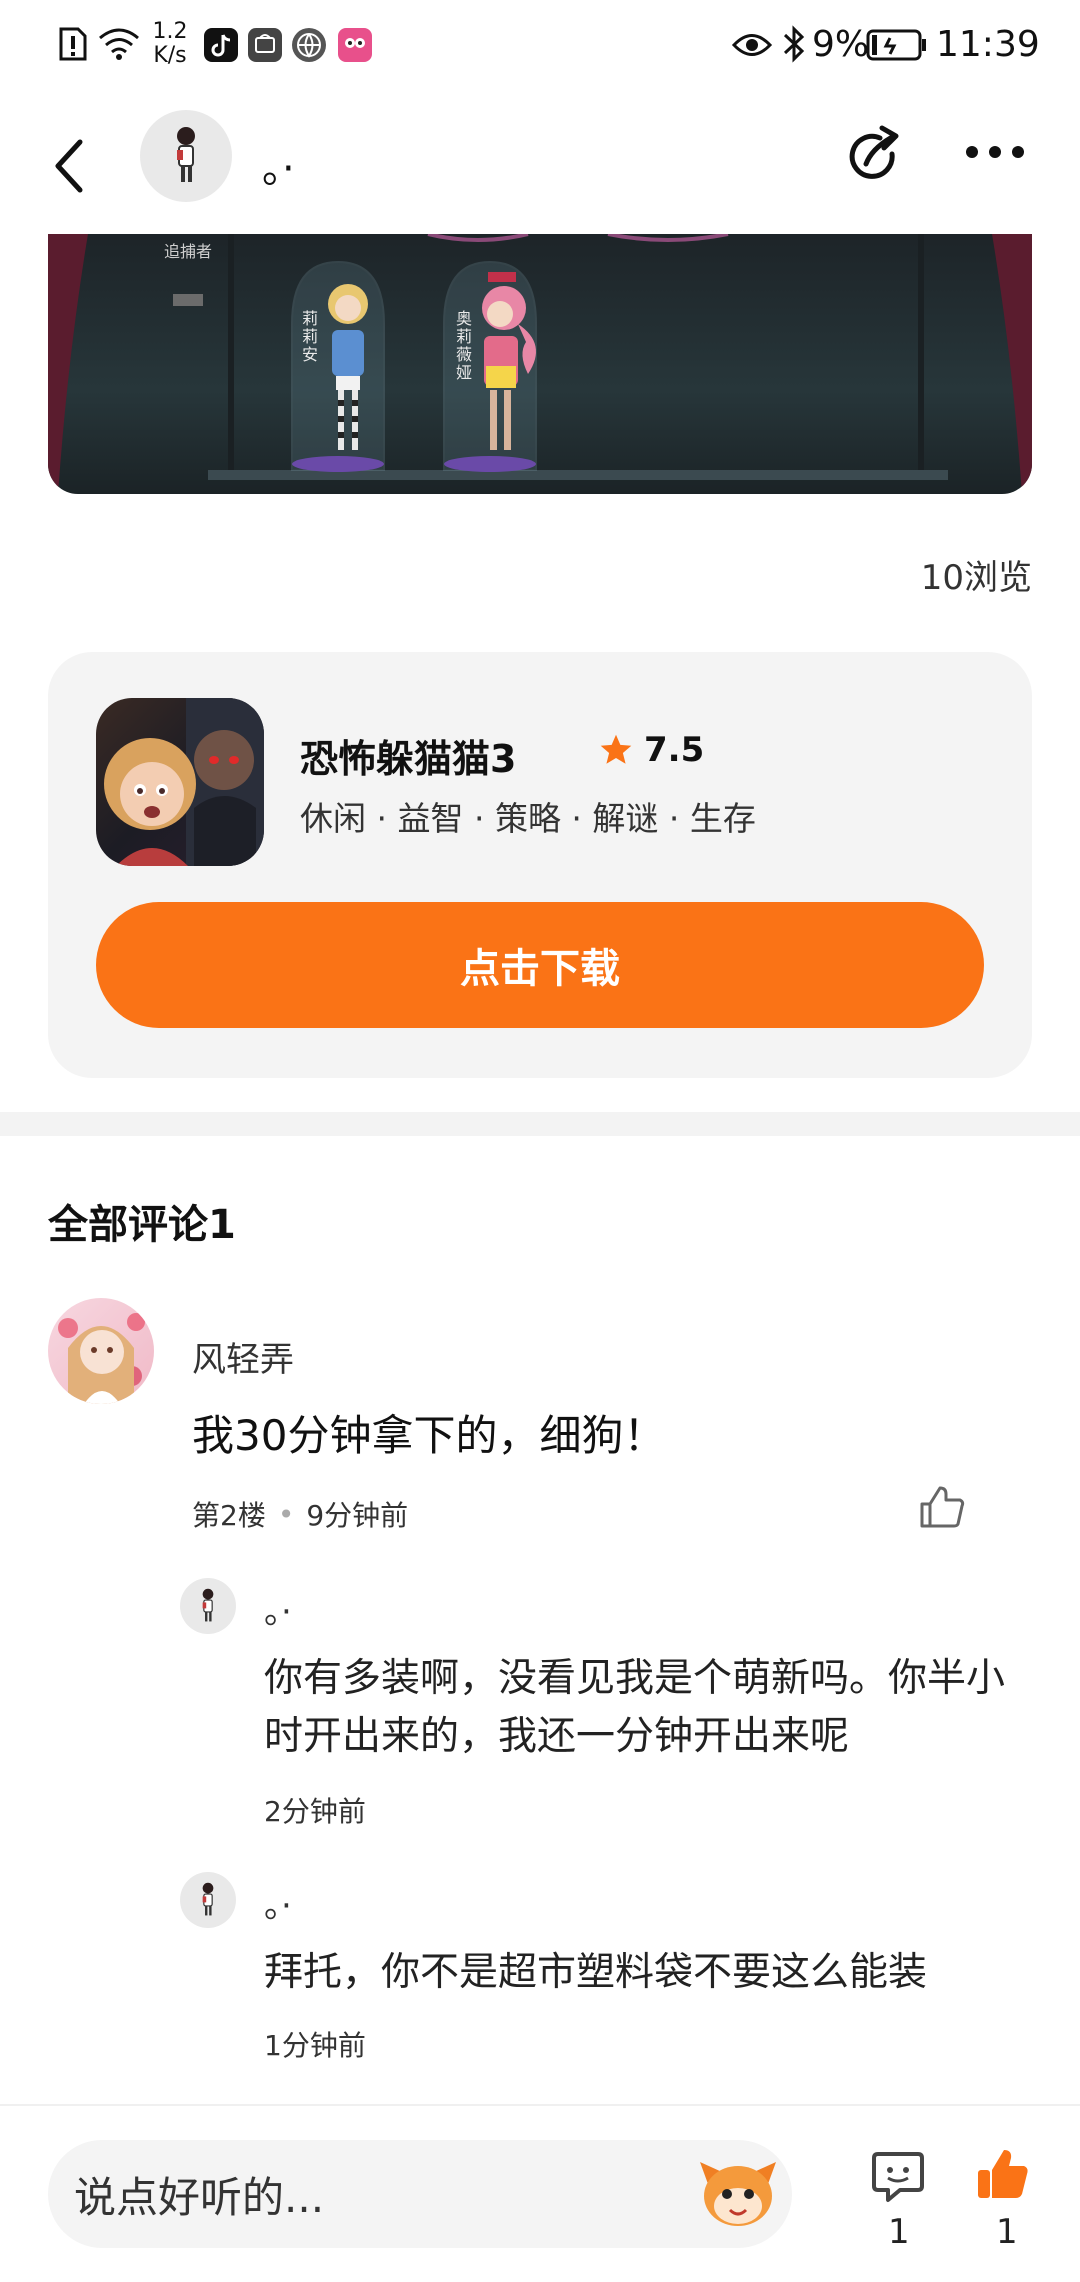  Describe the element at coordinates (752, 45) in the screenshot. I see `eye-icon` at that location.